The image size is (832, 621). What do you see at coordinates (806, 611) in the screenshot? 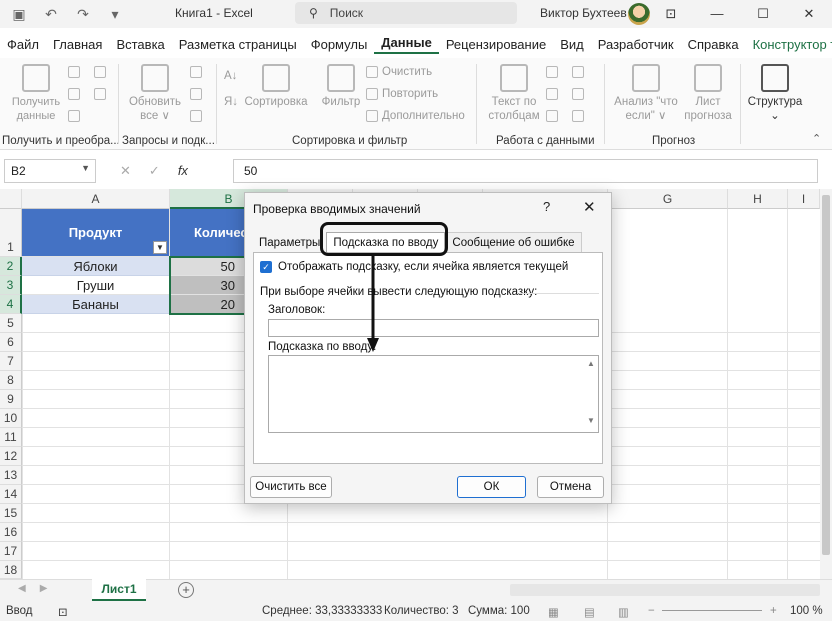
I see `zoom-level: 100 %` at bounding box center [806, 611].